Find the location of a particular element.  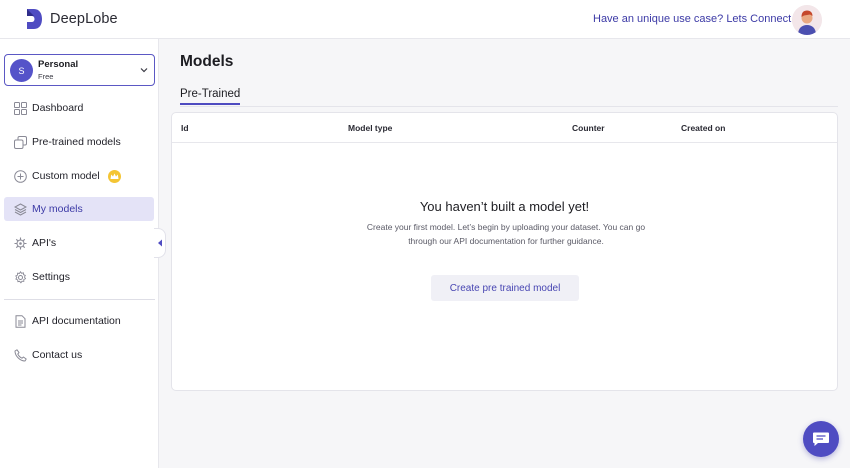

grid-icon is located at coordinates (20, 108).